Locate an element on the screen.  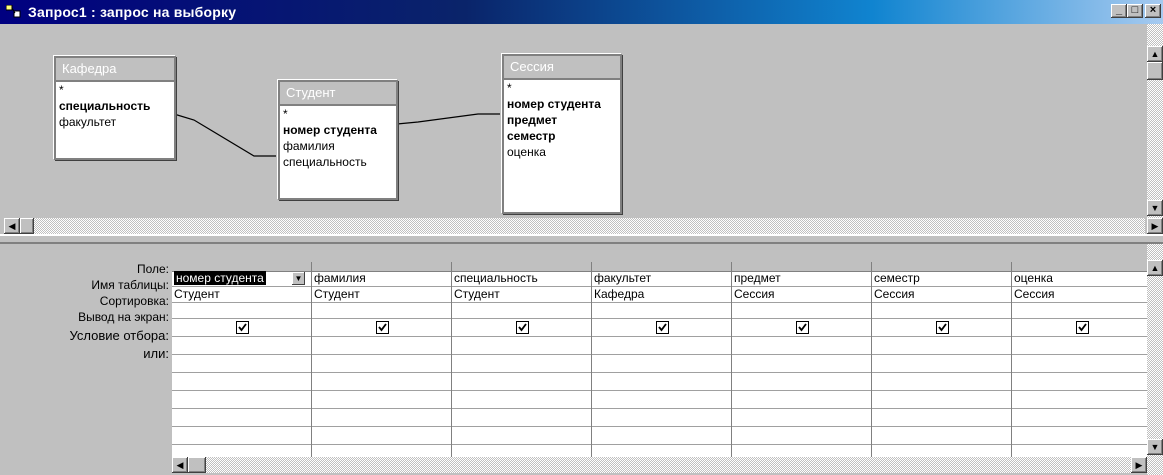
upper-horizontal-scrollbar: ◀ is located at coordinates (574, 226).